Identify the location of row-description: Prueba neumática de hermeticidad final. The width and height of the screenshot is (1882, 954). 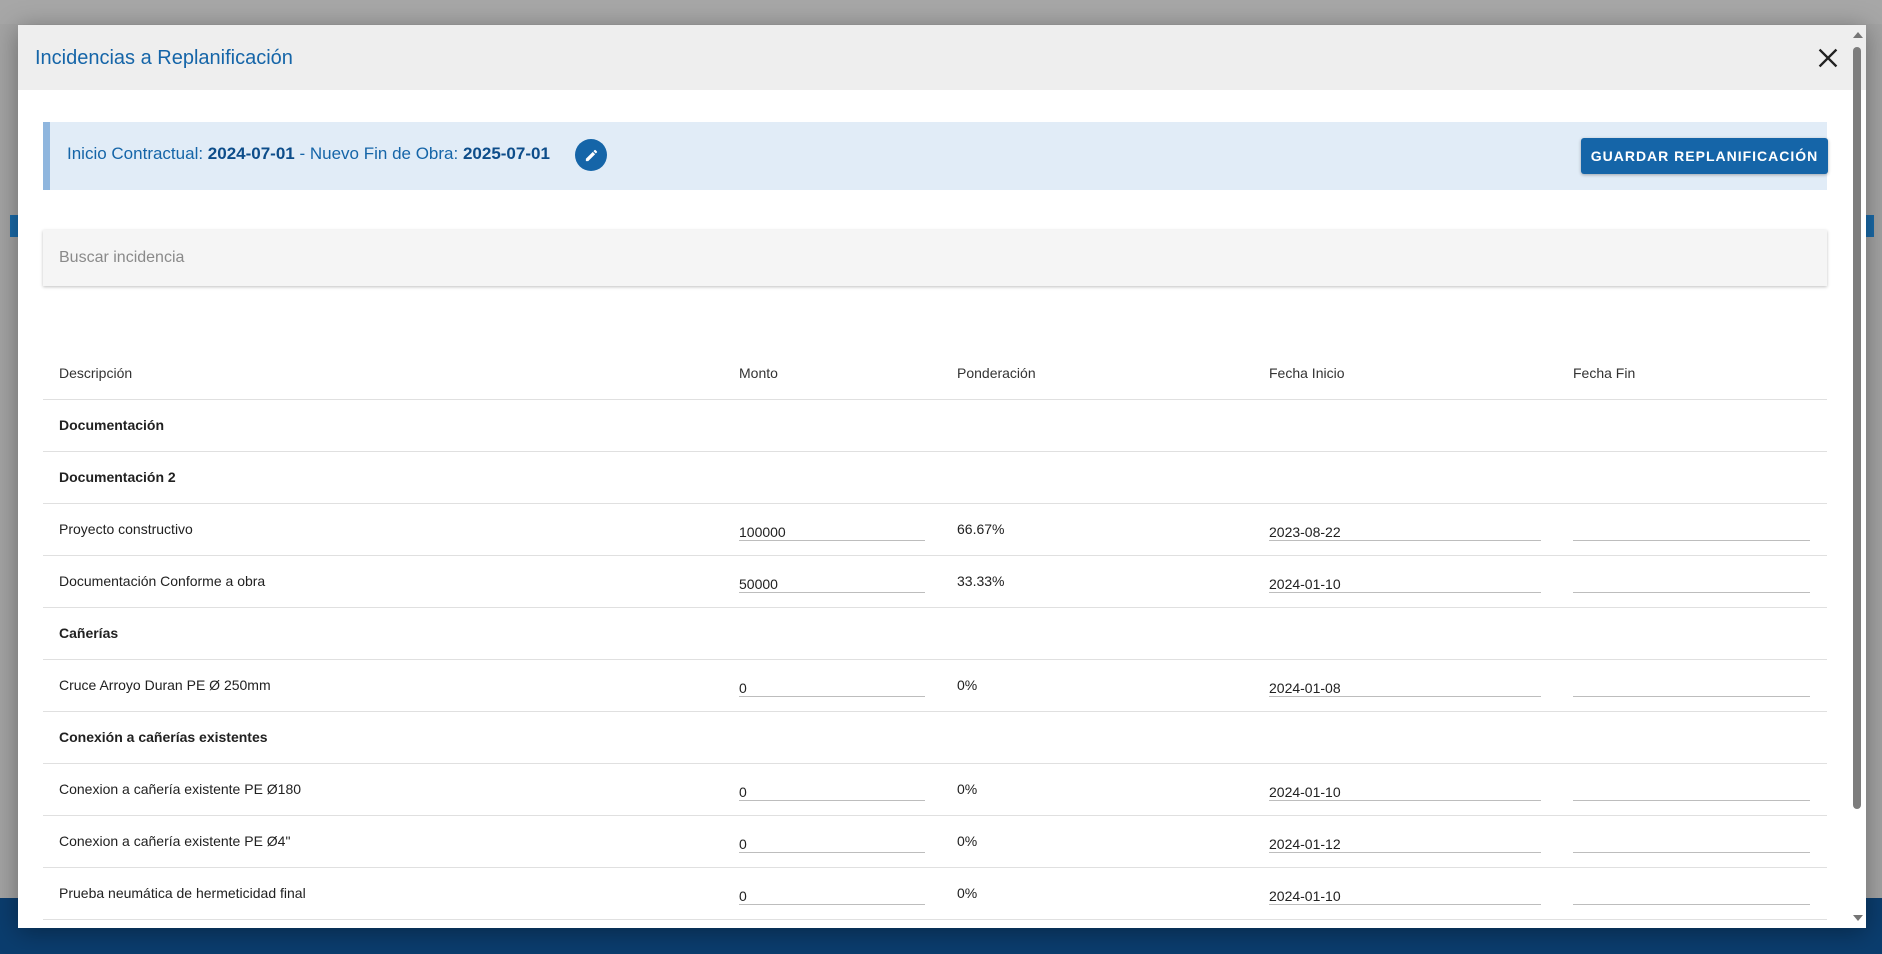
(383, 893).